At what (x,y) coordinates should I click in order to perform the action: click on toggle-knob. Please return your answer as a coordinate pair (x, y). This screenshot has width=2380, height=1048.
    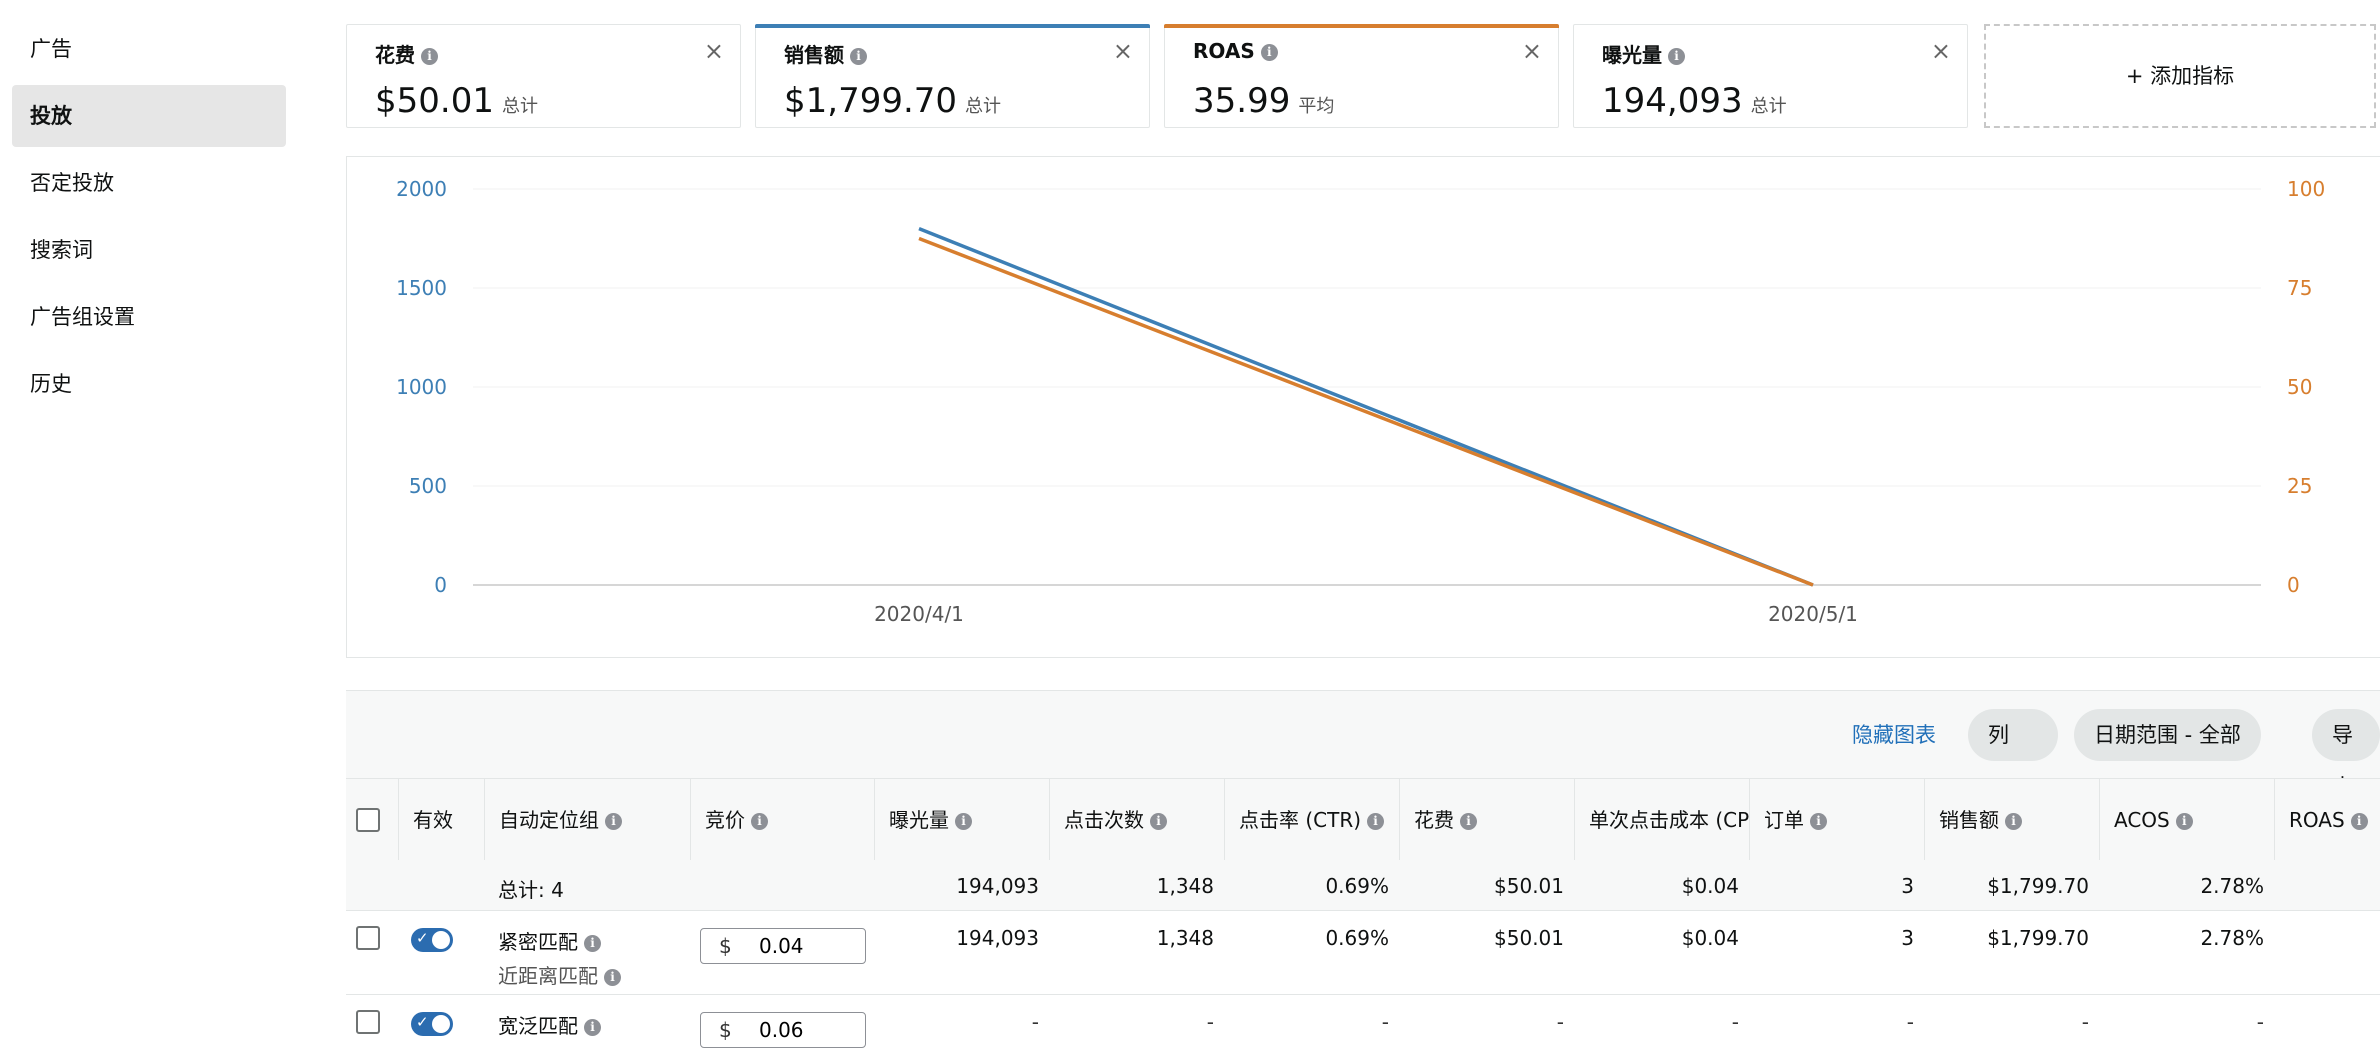
    Looking at the image, I should click on (441, 940).